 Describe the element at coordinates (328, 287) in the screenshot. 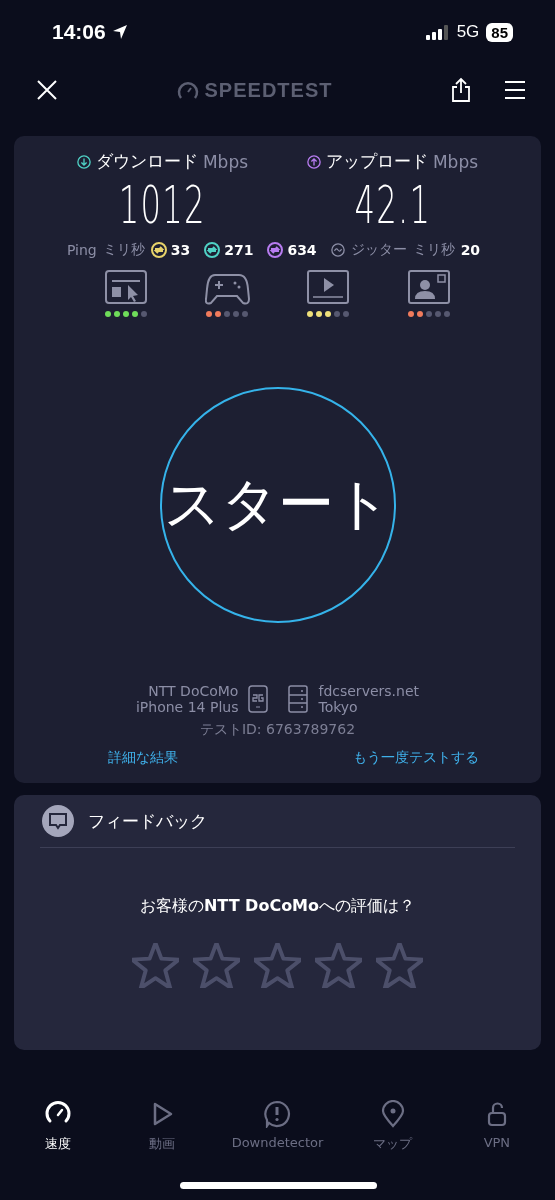

I see `video-icon` at that location.